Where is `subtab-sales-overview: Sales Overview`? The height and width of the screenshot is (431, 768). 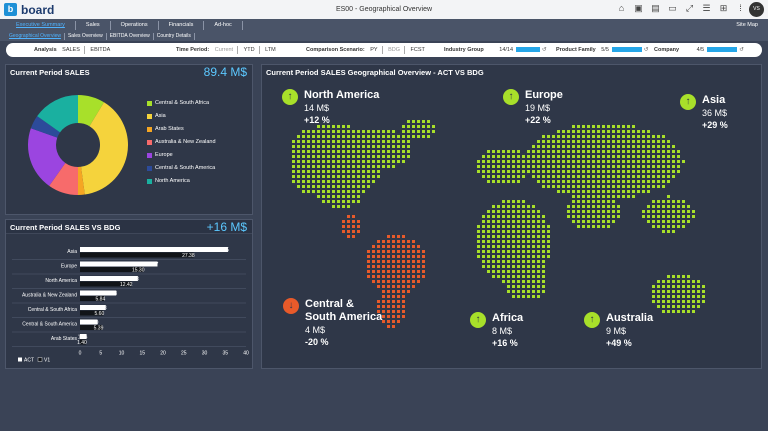
subtab-sales-overview: Sales Overview is located at coordinates (86, 36).